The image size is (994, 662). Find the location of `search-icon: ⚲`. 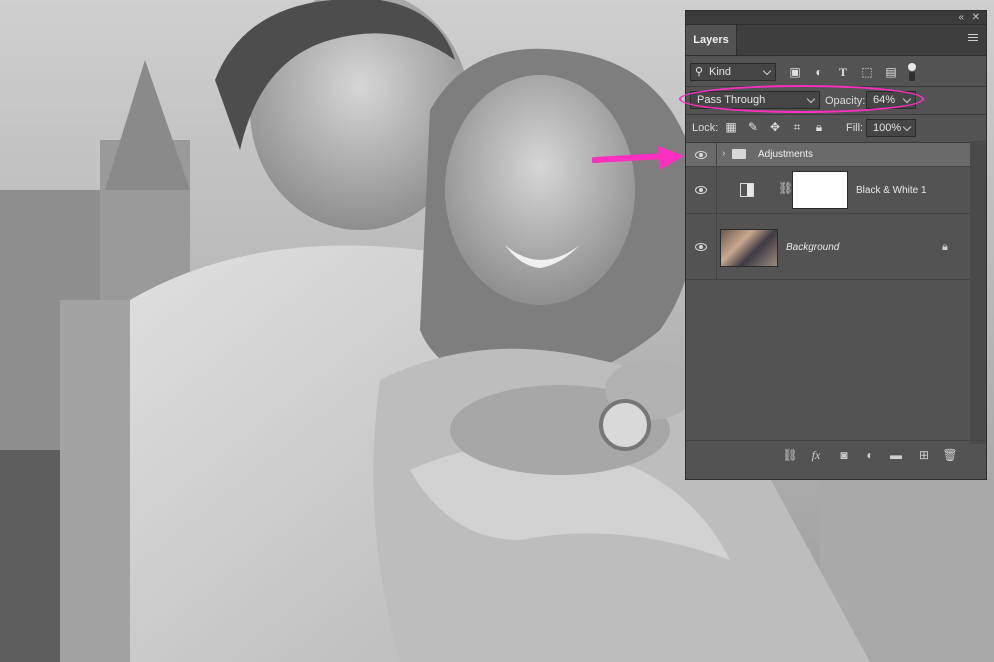

search-icon: ⚲ is located at coordinates (699, 72).